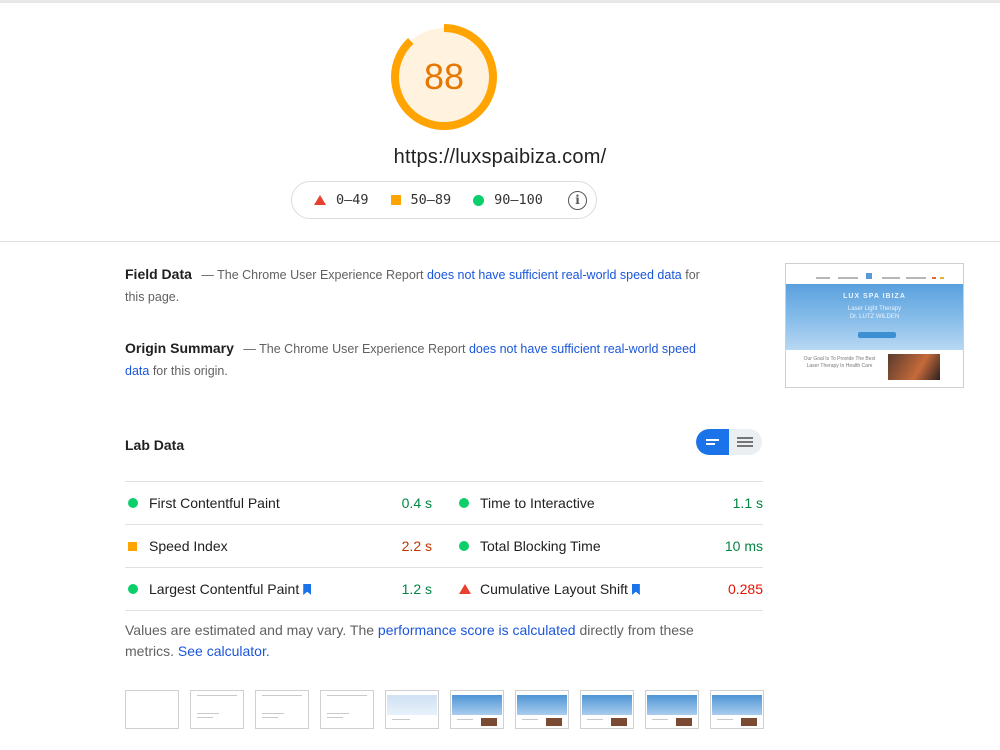  Describe the element at coordinates (500, 1) in the screenshot. I see `top-divider` at that location.